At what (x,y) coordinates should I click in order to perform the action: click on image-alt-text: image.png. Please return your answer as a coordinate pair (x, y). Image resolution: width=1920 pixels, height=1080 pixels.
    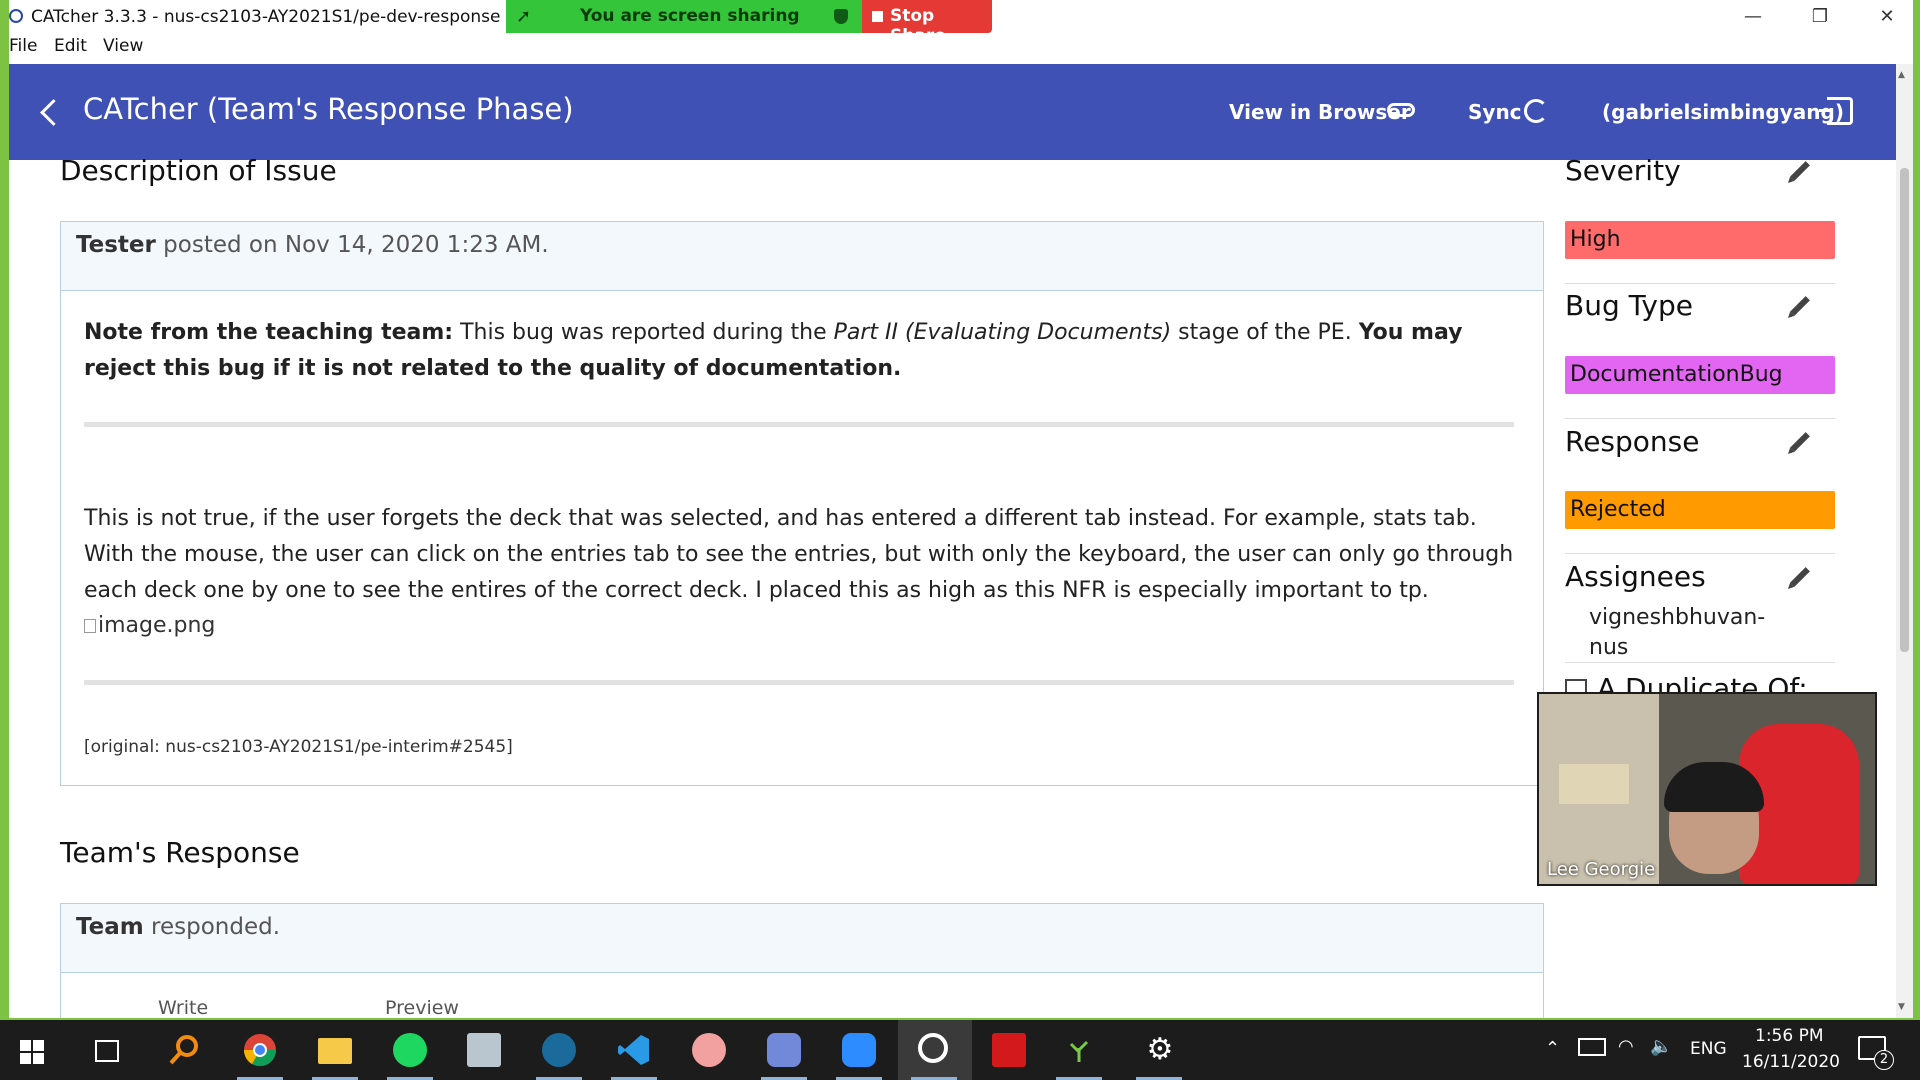
    Looking at the image, I should click on (157, 625).